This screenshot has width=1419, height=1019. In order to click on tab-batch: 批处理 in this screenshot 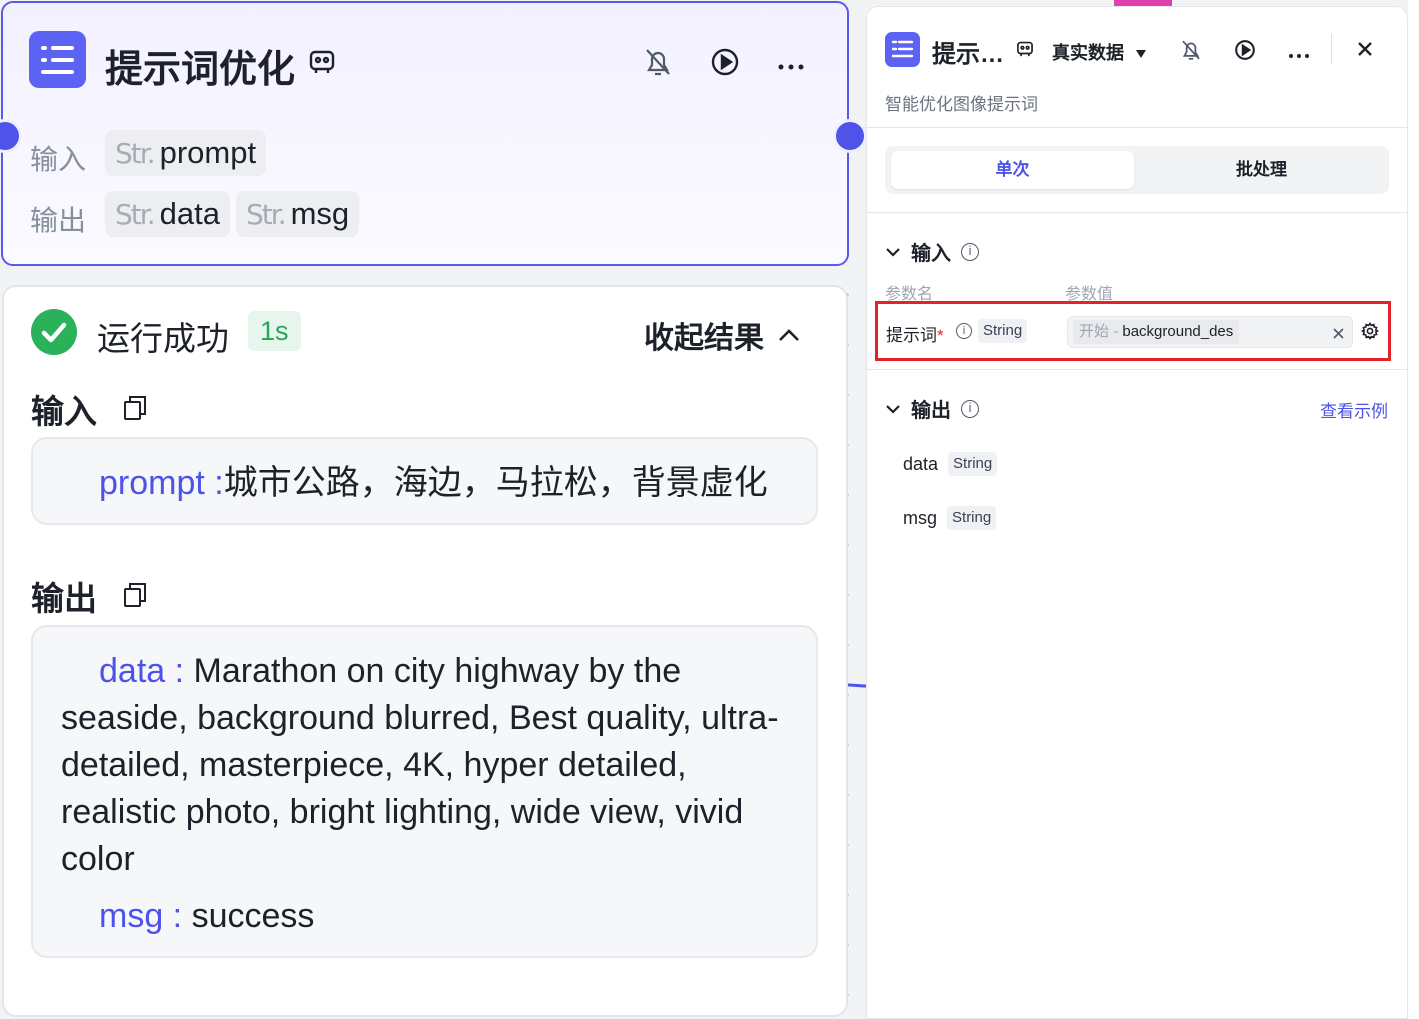, I will do `click(1261, 170)`.